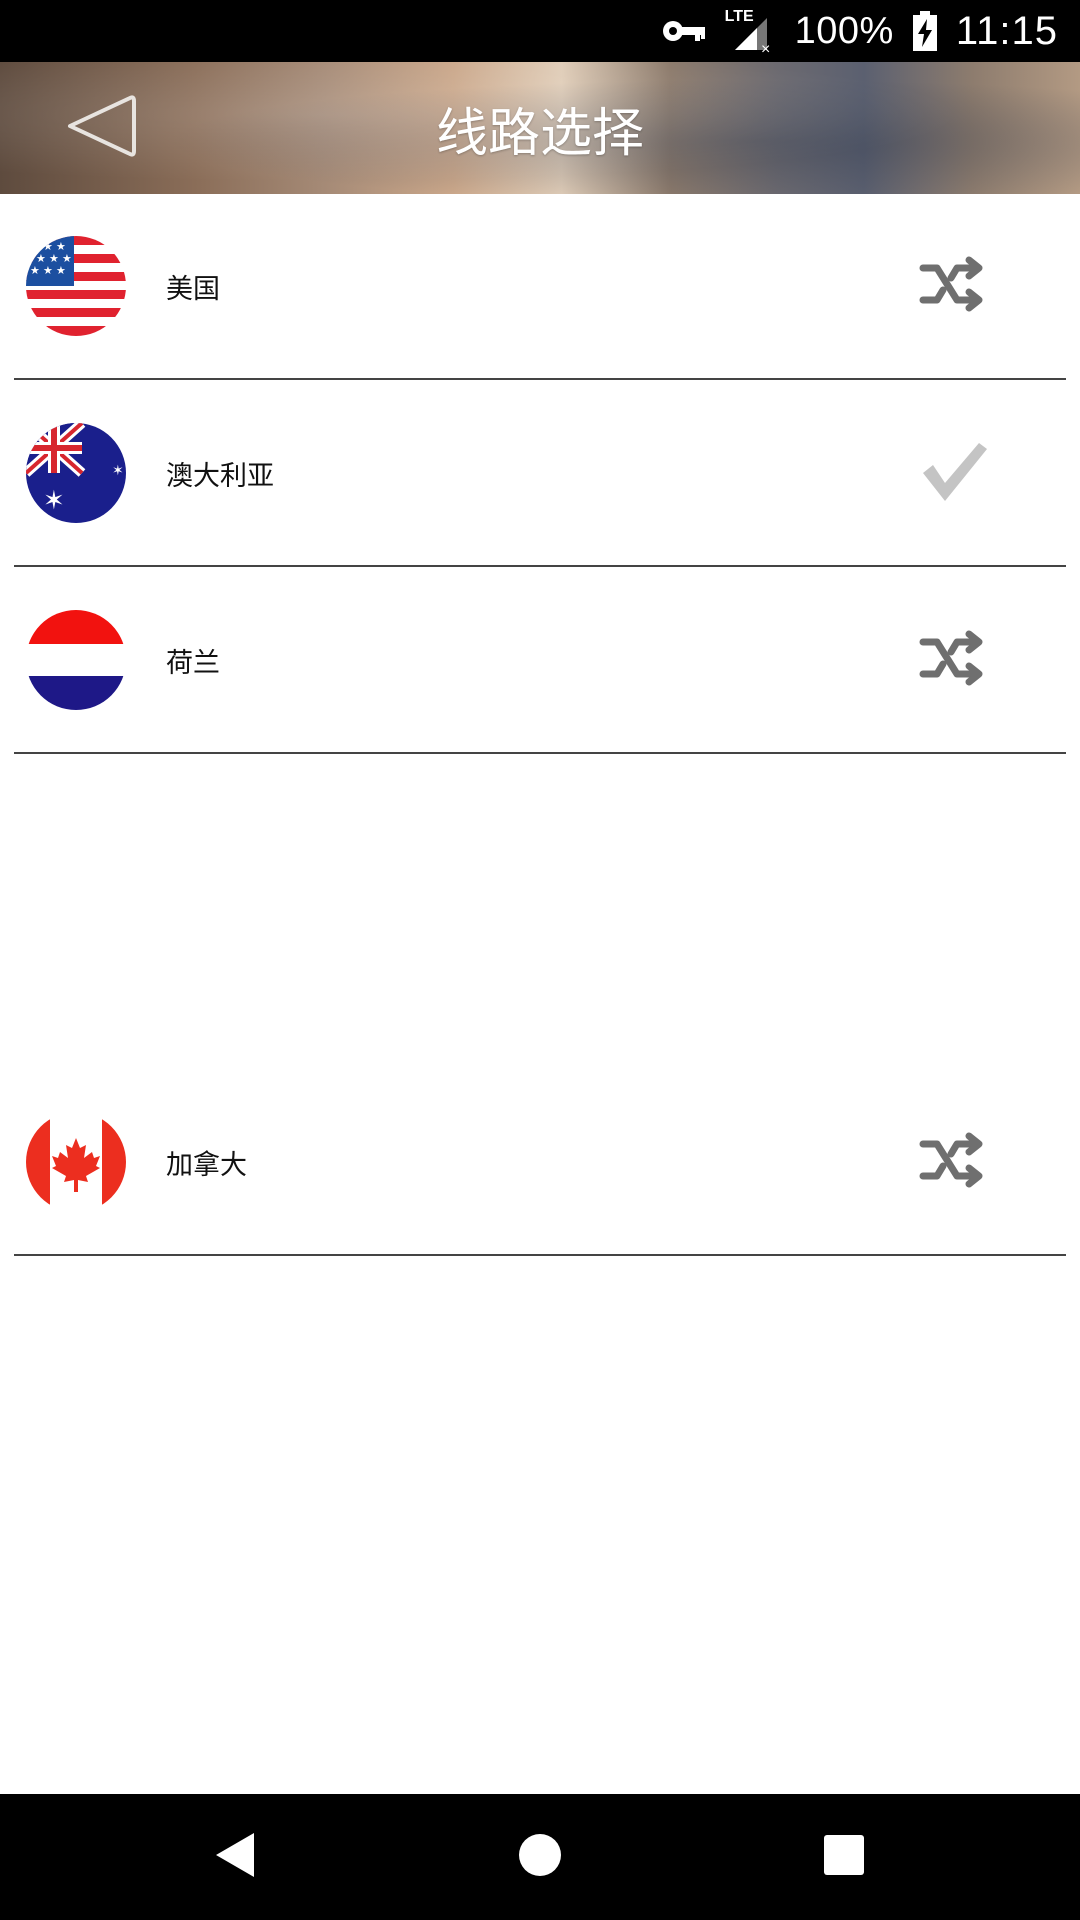  Describe the element at coordinates (539, 133) in the screenshot. I see `page-title: 线路选择` at that location.